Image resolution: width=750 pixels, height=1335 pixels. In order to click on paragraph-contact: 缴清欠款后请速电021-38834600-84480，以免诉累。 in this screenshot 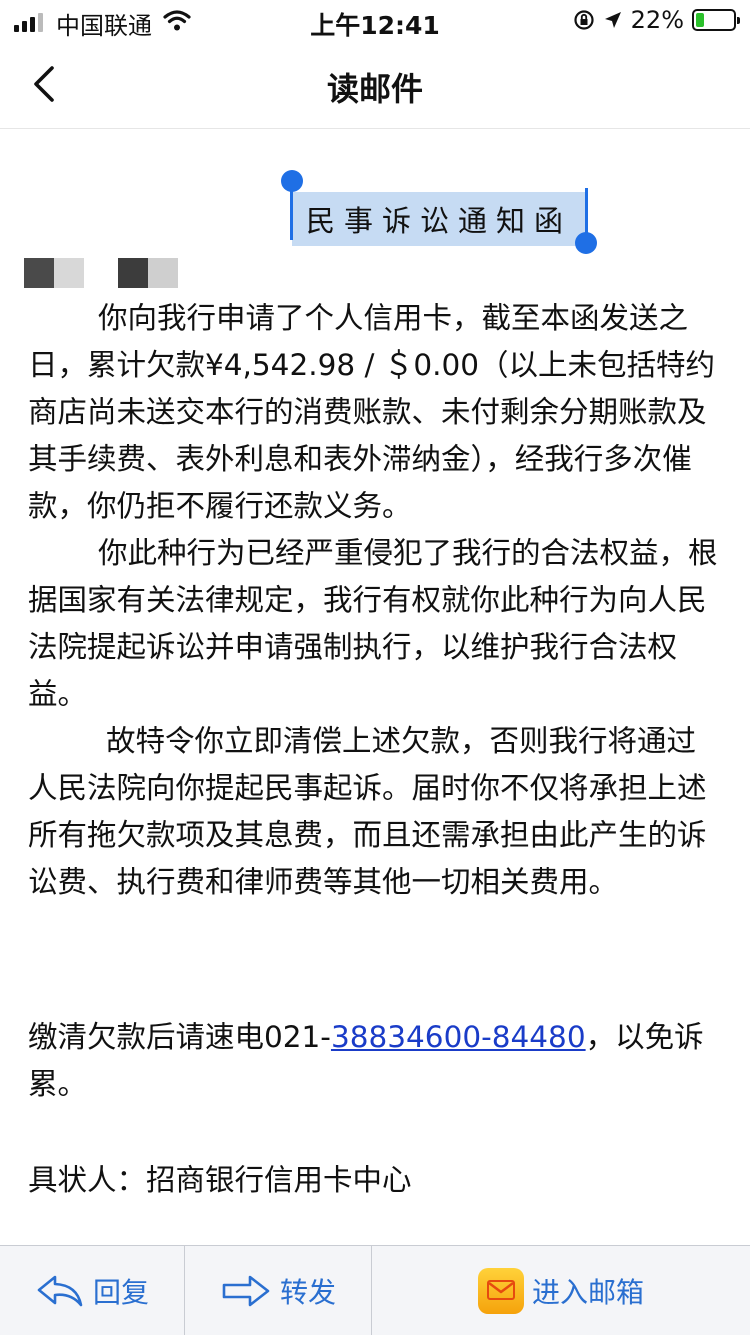, I will do `click(375, 1061)`.